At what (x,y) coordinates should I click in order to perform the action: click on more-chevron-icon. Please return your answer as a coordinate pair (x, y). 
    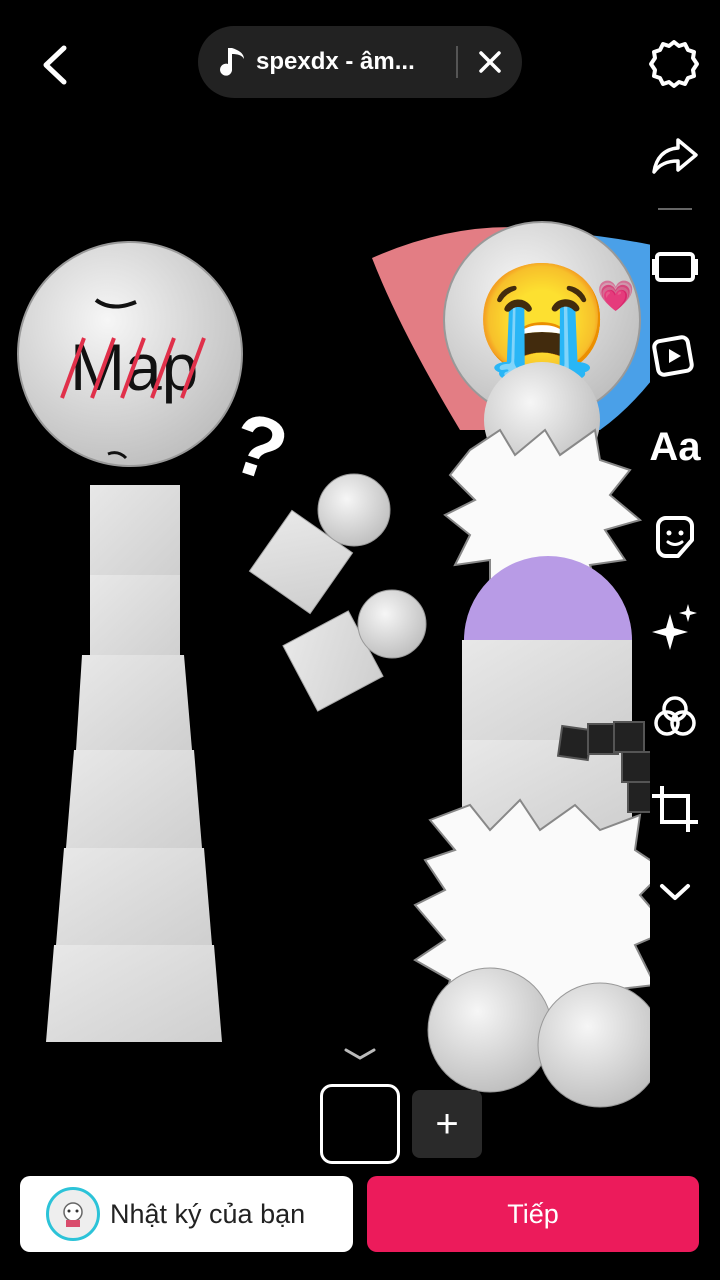
    Looking at the image, I should click on (675, 892).